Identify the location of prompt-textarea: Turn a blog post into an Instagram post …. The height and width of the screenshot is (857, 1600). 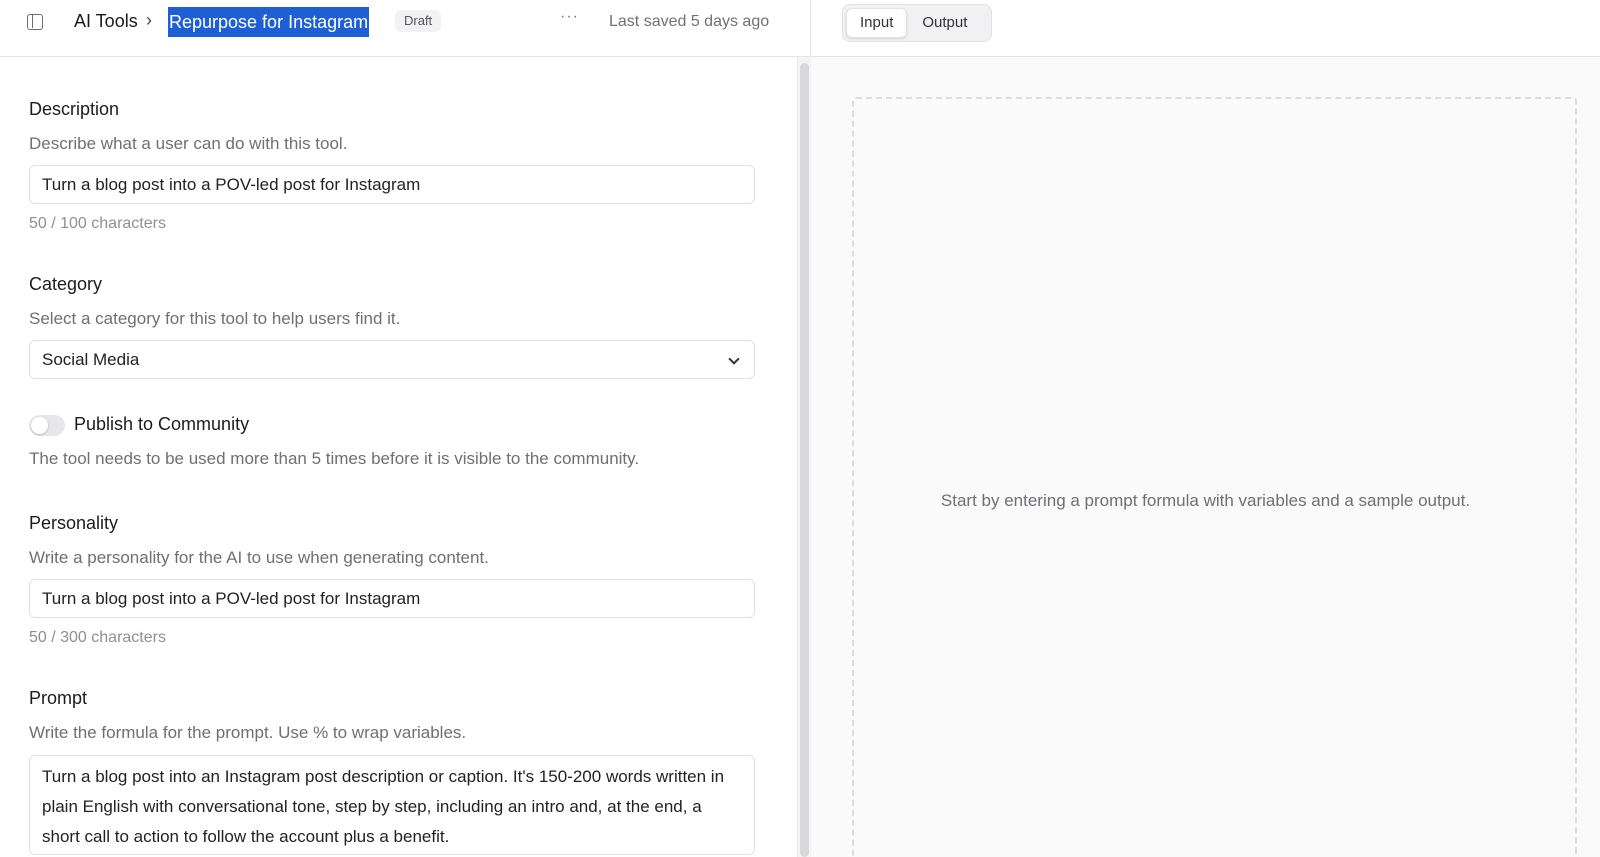
(392, 805).